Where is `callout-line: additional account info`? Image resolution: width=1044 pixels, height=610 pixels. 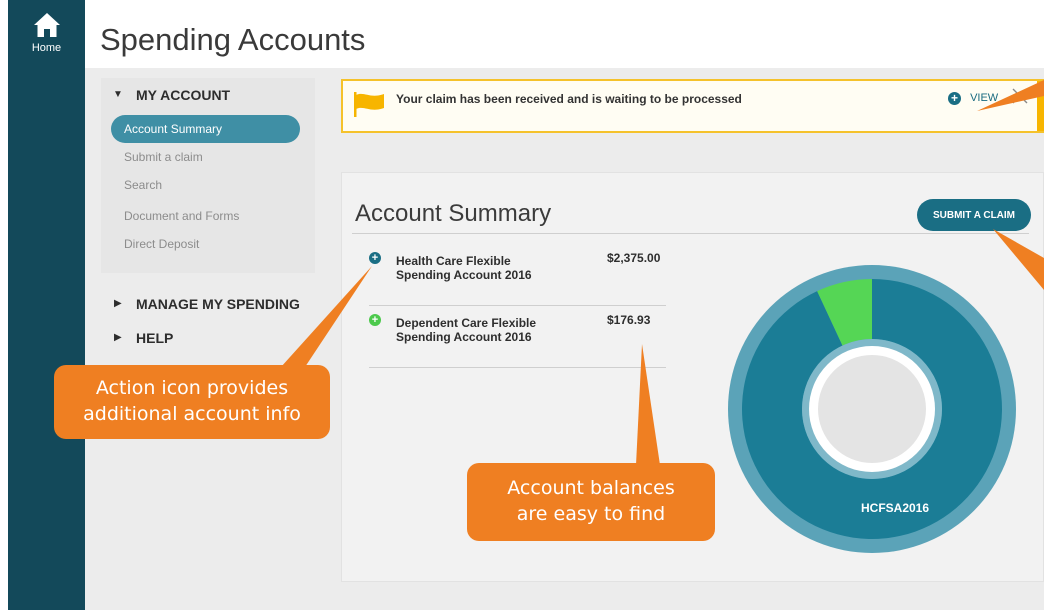 callout-line: additional account info is located at coordinates (192, 414).